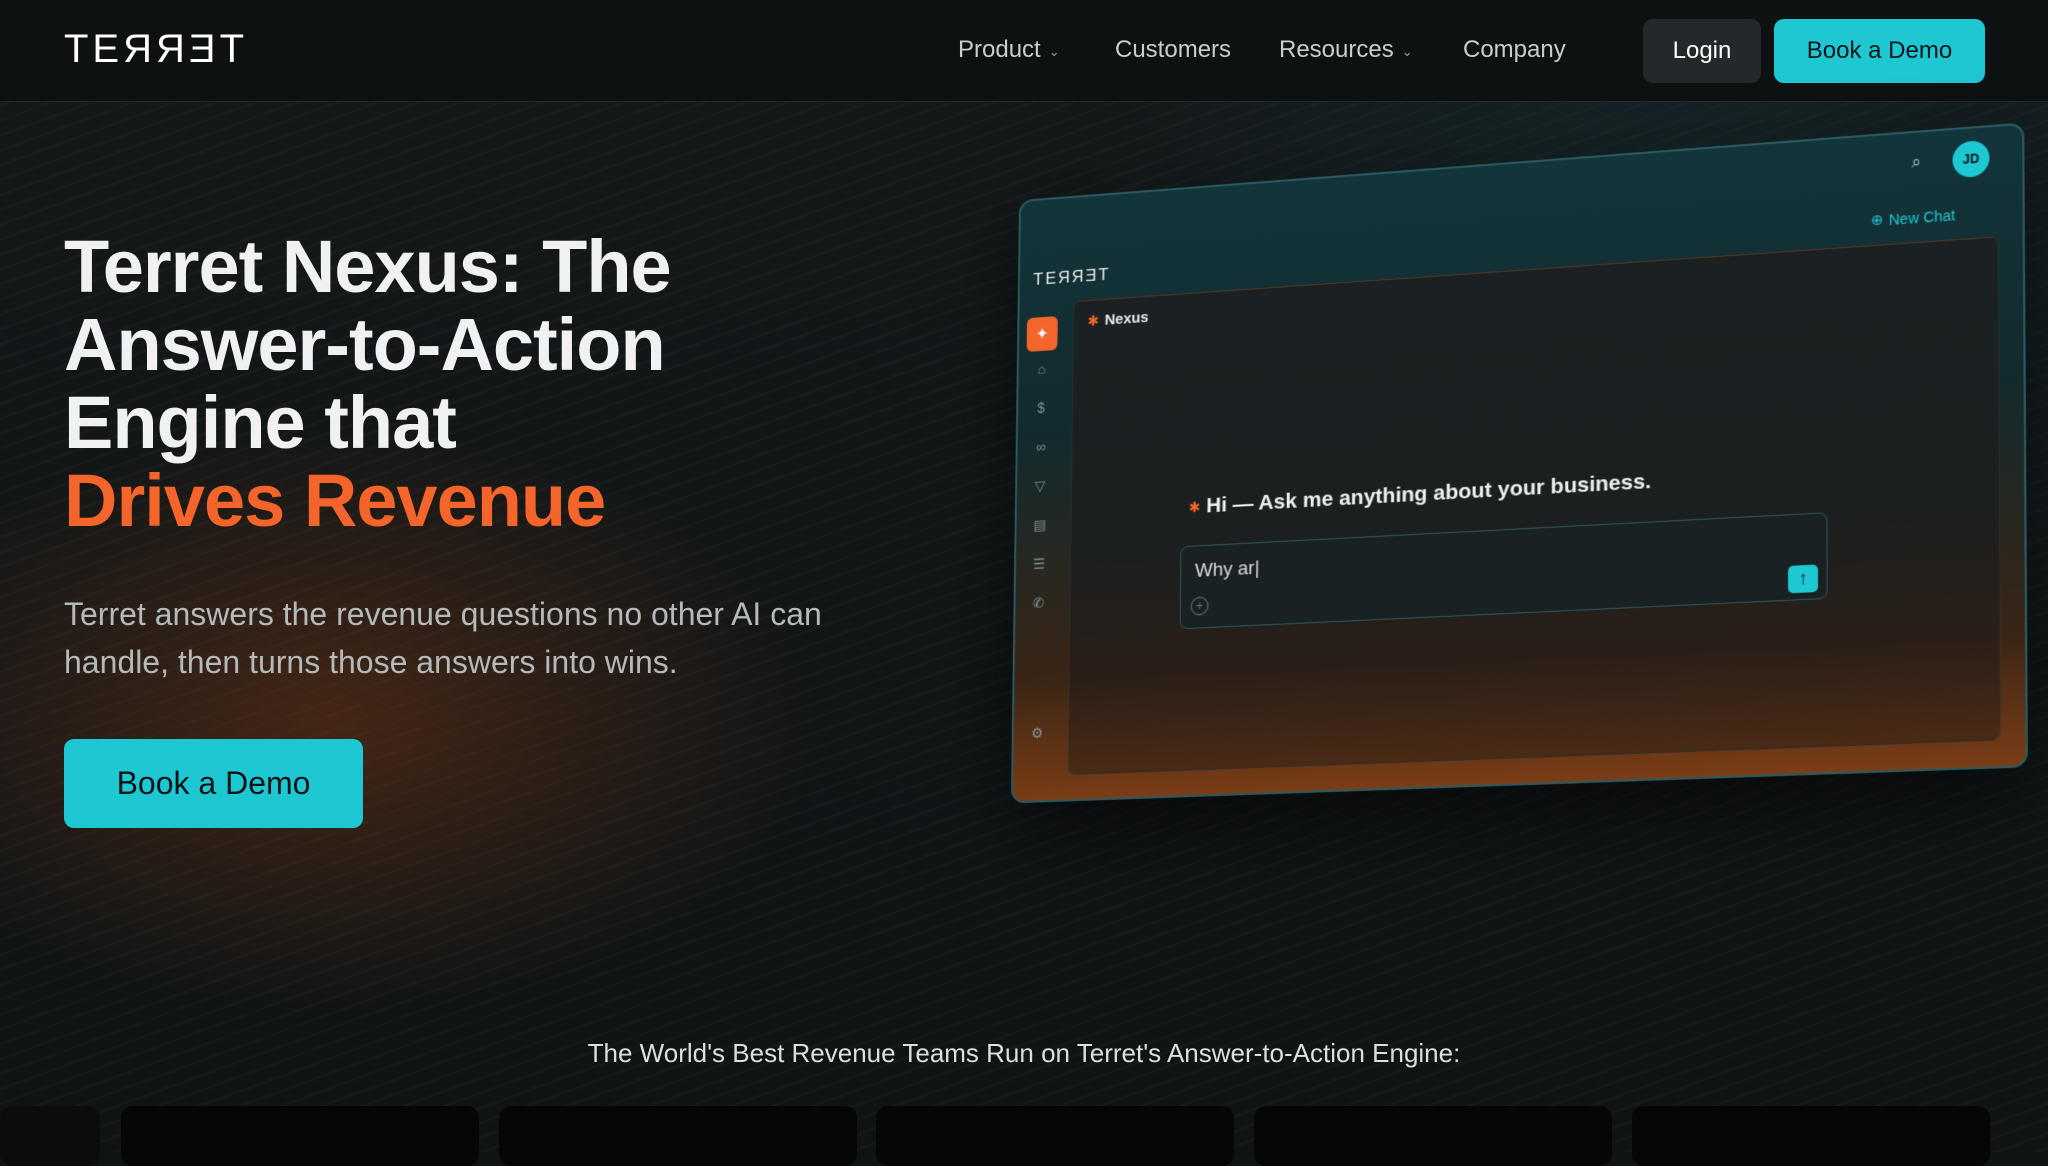 This screenshot has width=2048, height=1166. Describe the element at coordinates (1504, 570) in the screenshot. I see `chat-input: Why ar| + ↑` at that location.